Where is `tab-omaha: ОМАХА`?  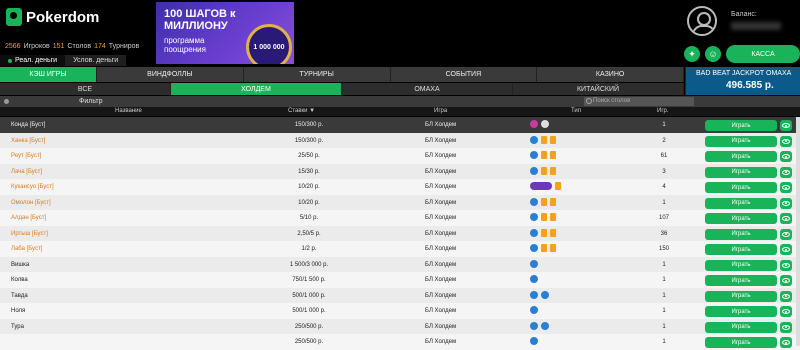 tab-omaha: ОМАХА is located at coordinates (427, 89).